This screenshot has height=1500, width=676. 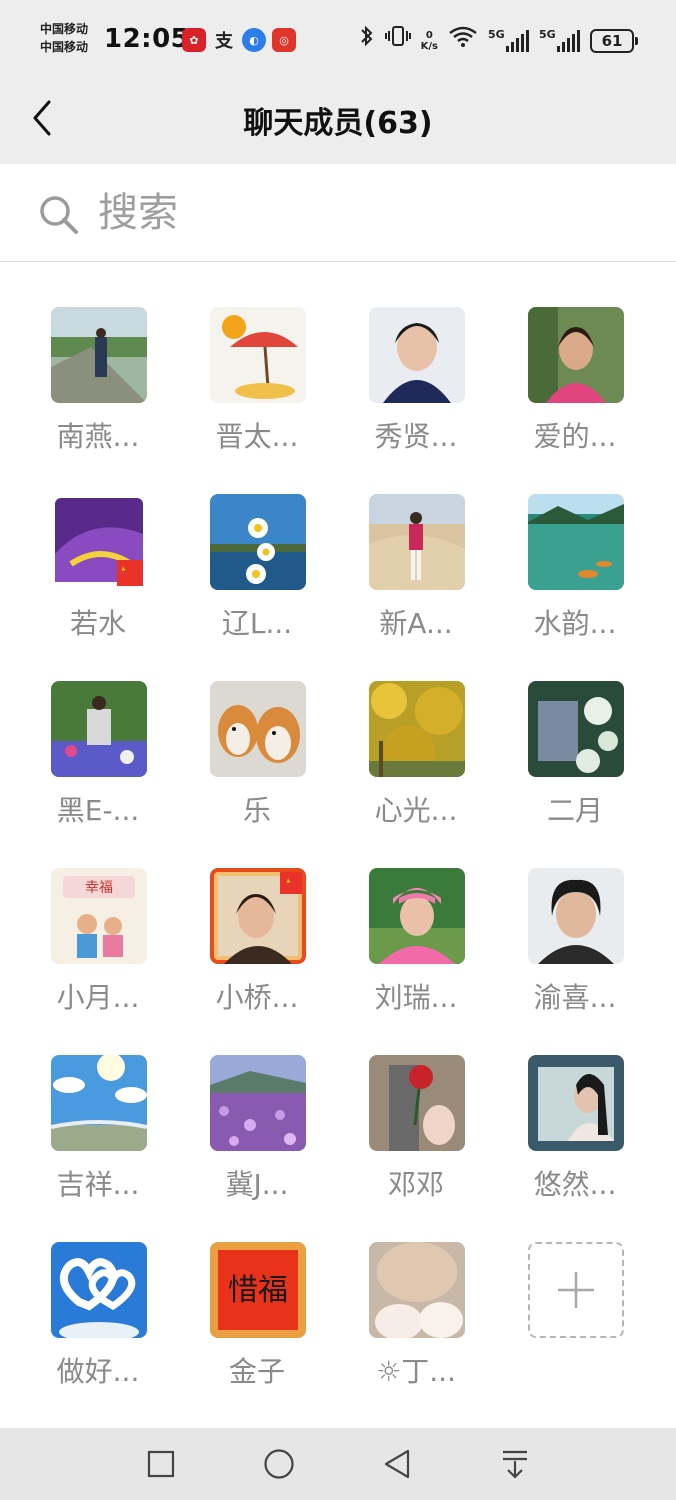 What do you see at coordinates (415, 1184) in the screenshot?
I see `member-name: 邓邓` at bounding box center [415, 1184].